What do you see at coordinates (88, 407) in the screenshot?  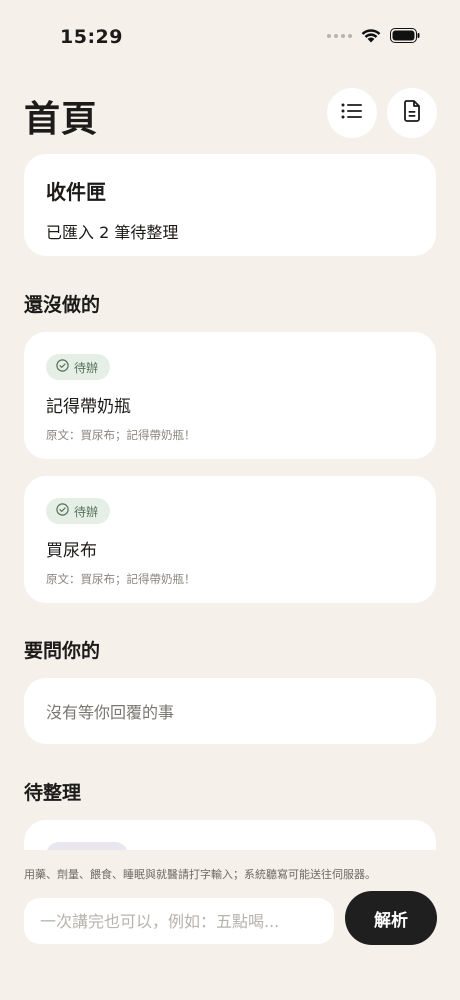 I see `task-title: 記得帶奶瓶` at bounding box center [88, 407].